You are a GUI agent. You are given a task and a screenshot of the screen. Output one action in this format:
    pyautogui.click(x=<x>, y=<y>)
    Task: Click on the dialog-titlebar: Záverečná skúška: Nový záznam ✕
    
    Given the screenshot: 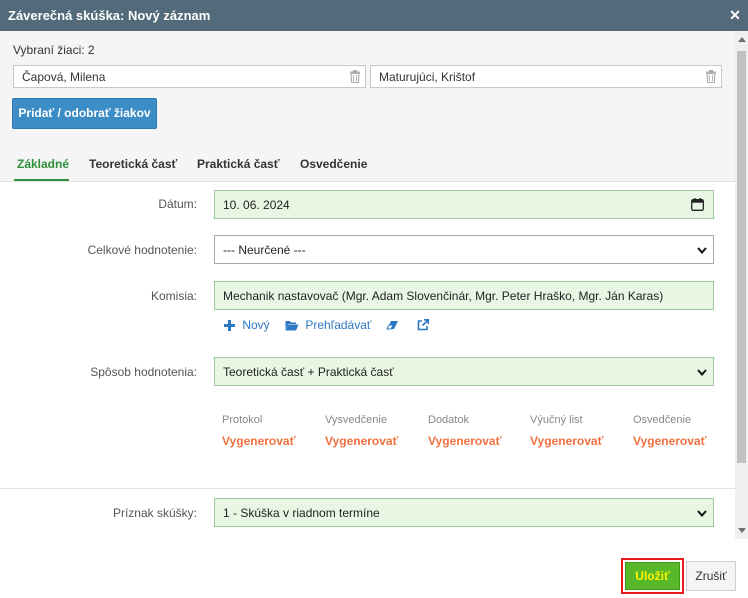 What is the action you would take?
    pyautogui.click(x=374, y=15)
    